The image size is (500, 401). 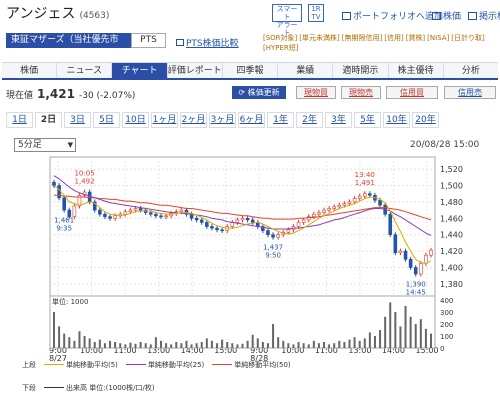 I want to click on refresh-button: ⟳ 株価更新, so click(x=259, y=92).